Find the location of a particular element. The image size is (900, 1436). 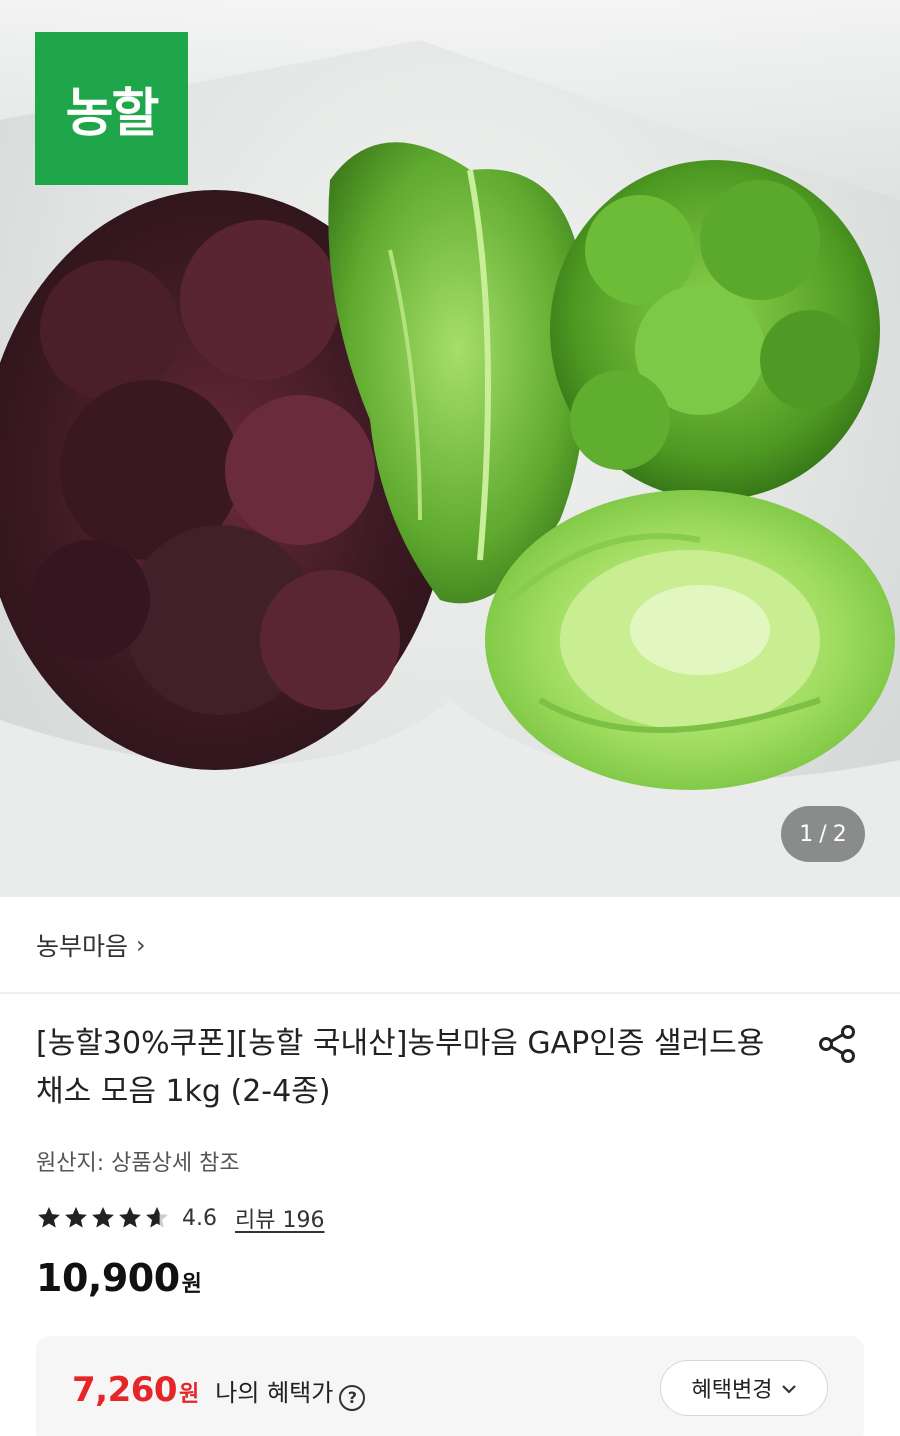

price-unit: 원 is located at coordinates (191, 1284).